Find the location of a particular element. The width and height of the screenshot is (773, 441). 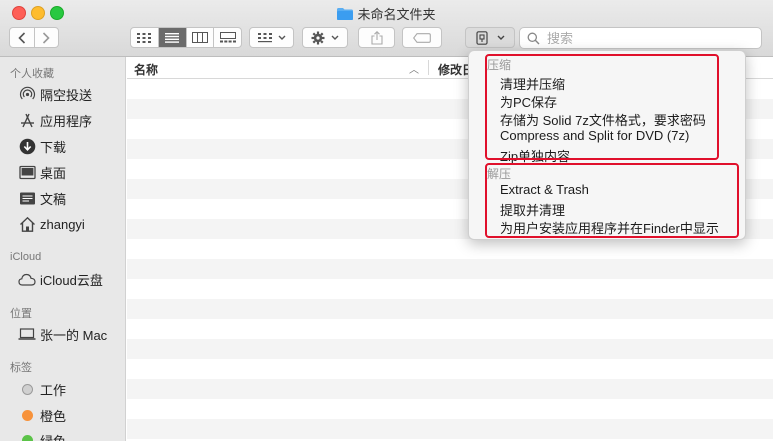

group-grid-icon is located at coordinates (264, 37).